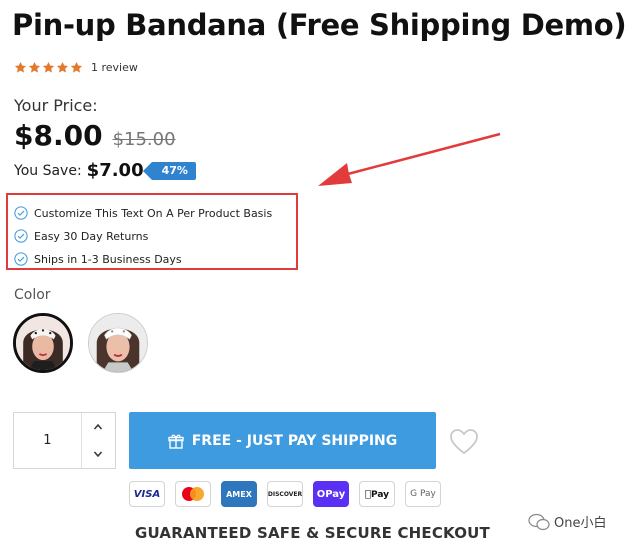 Image resolution: width=635 pixels, height=550 pixels. What do you see at coordinates (108, 259) in the screenshot?
I see `feature-text: Ships in 1-3 Business Days` at bounding box center [108, 259].